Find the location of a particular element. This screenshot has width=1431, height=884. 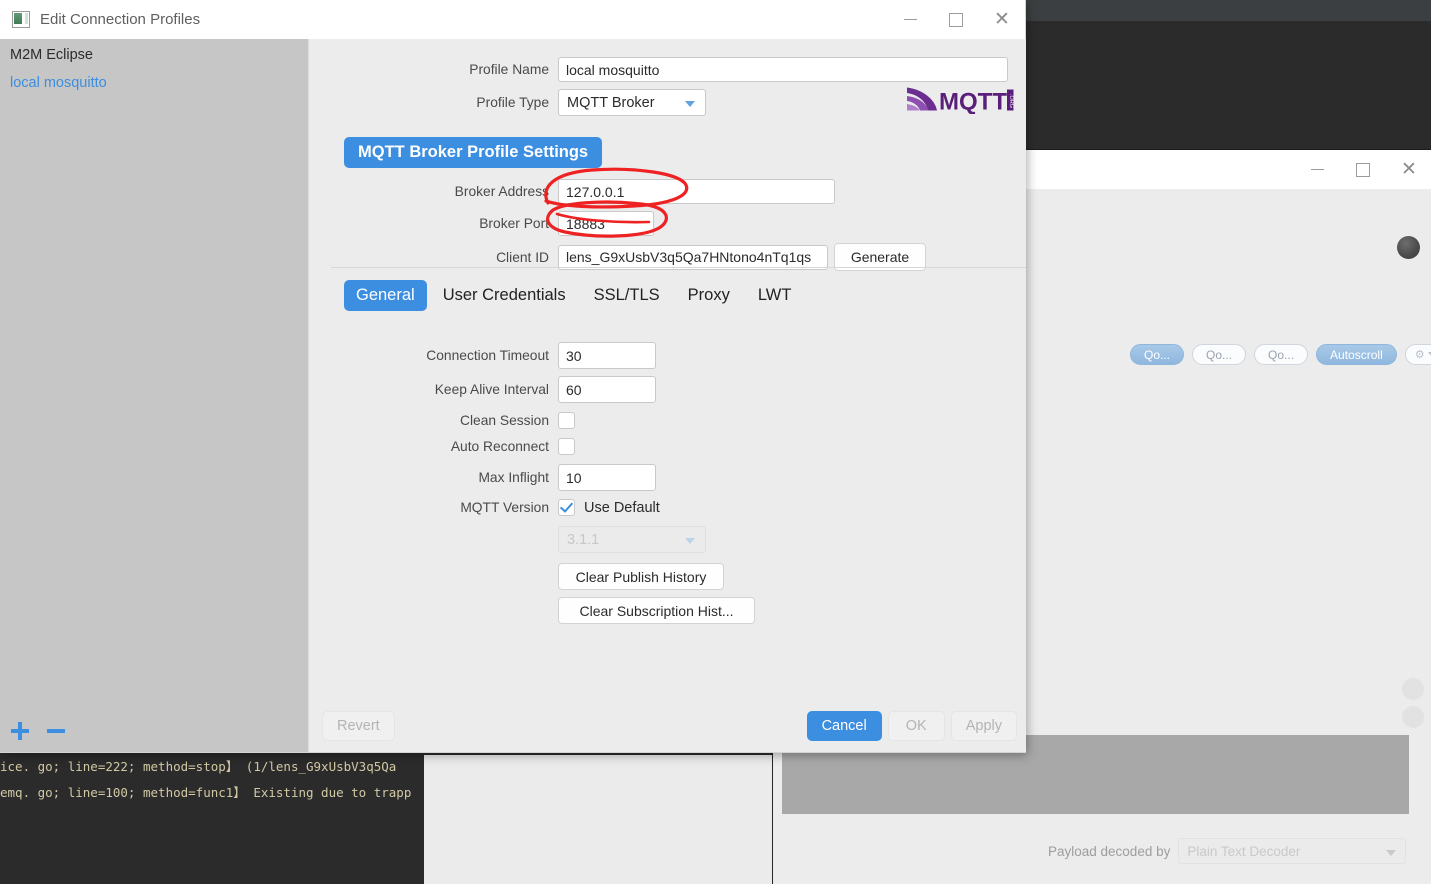

payload-decoder-label: Payload decoded by is located at coordinates (1109, 851).